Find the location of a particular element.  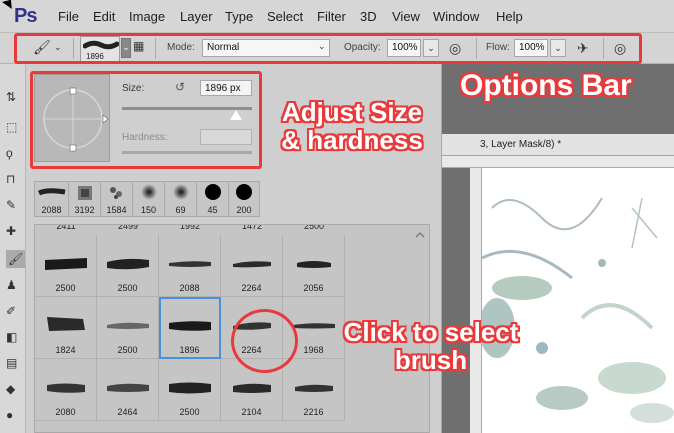

annotation-line: Adjust Size is located at coordinates (352, 112).